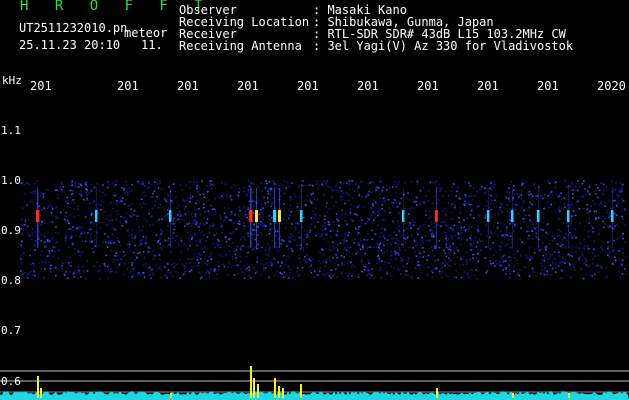  Describe the element at coordinates (11, 230) in the screenshot. I see `freq-label: 0.9` at that location.